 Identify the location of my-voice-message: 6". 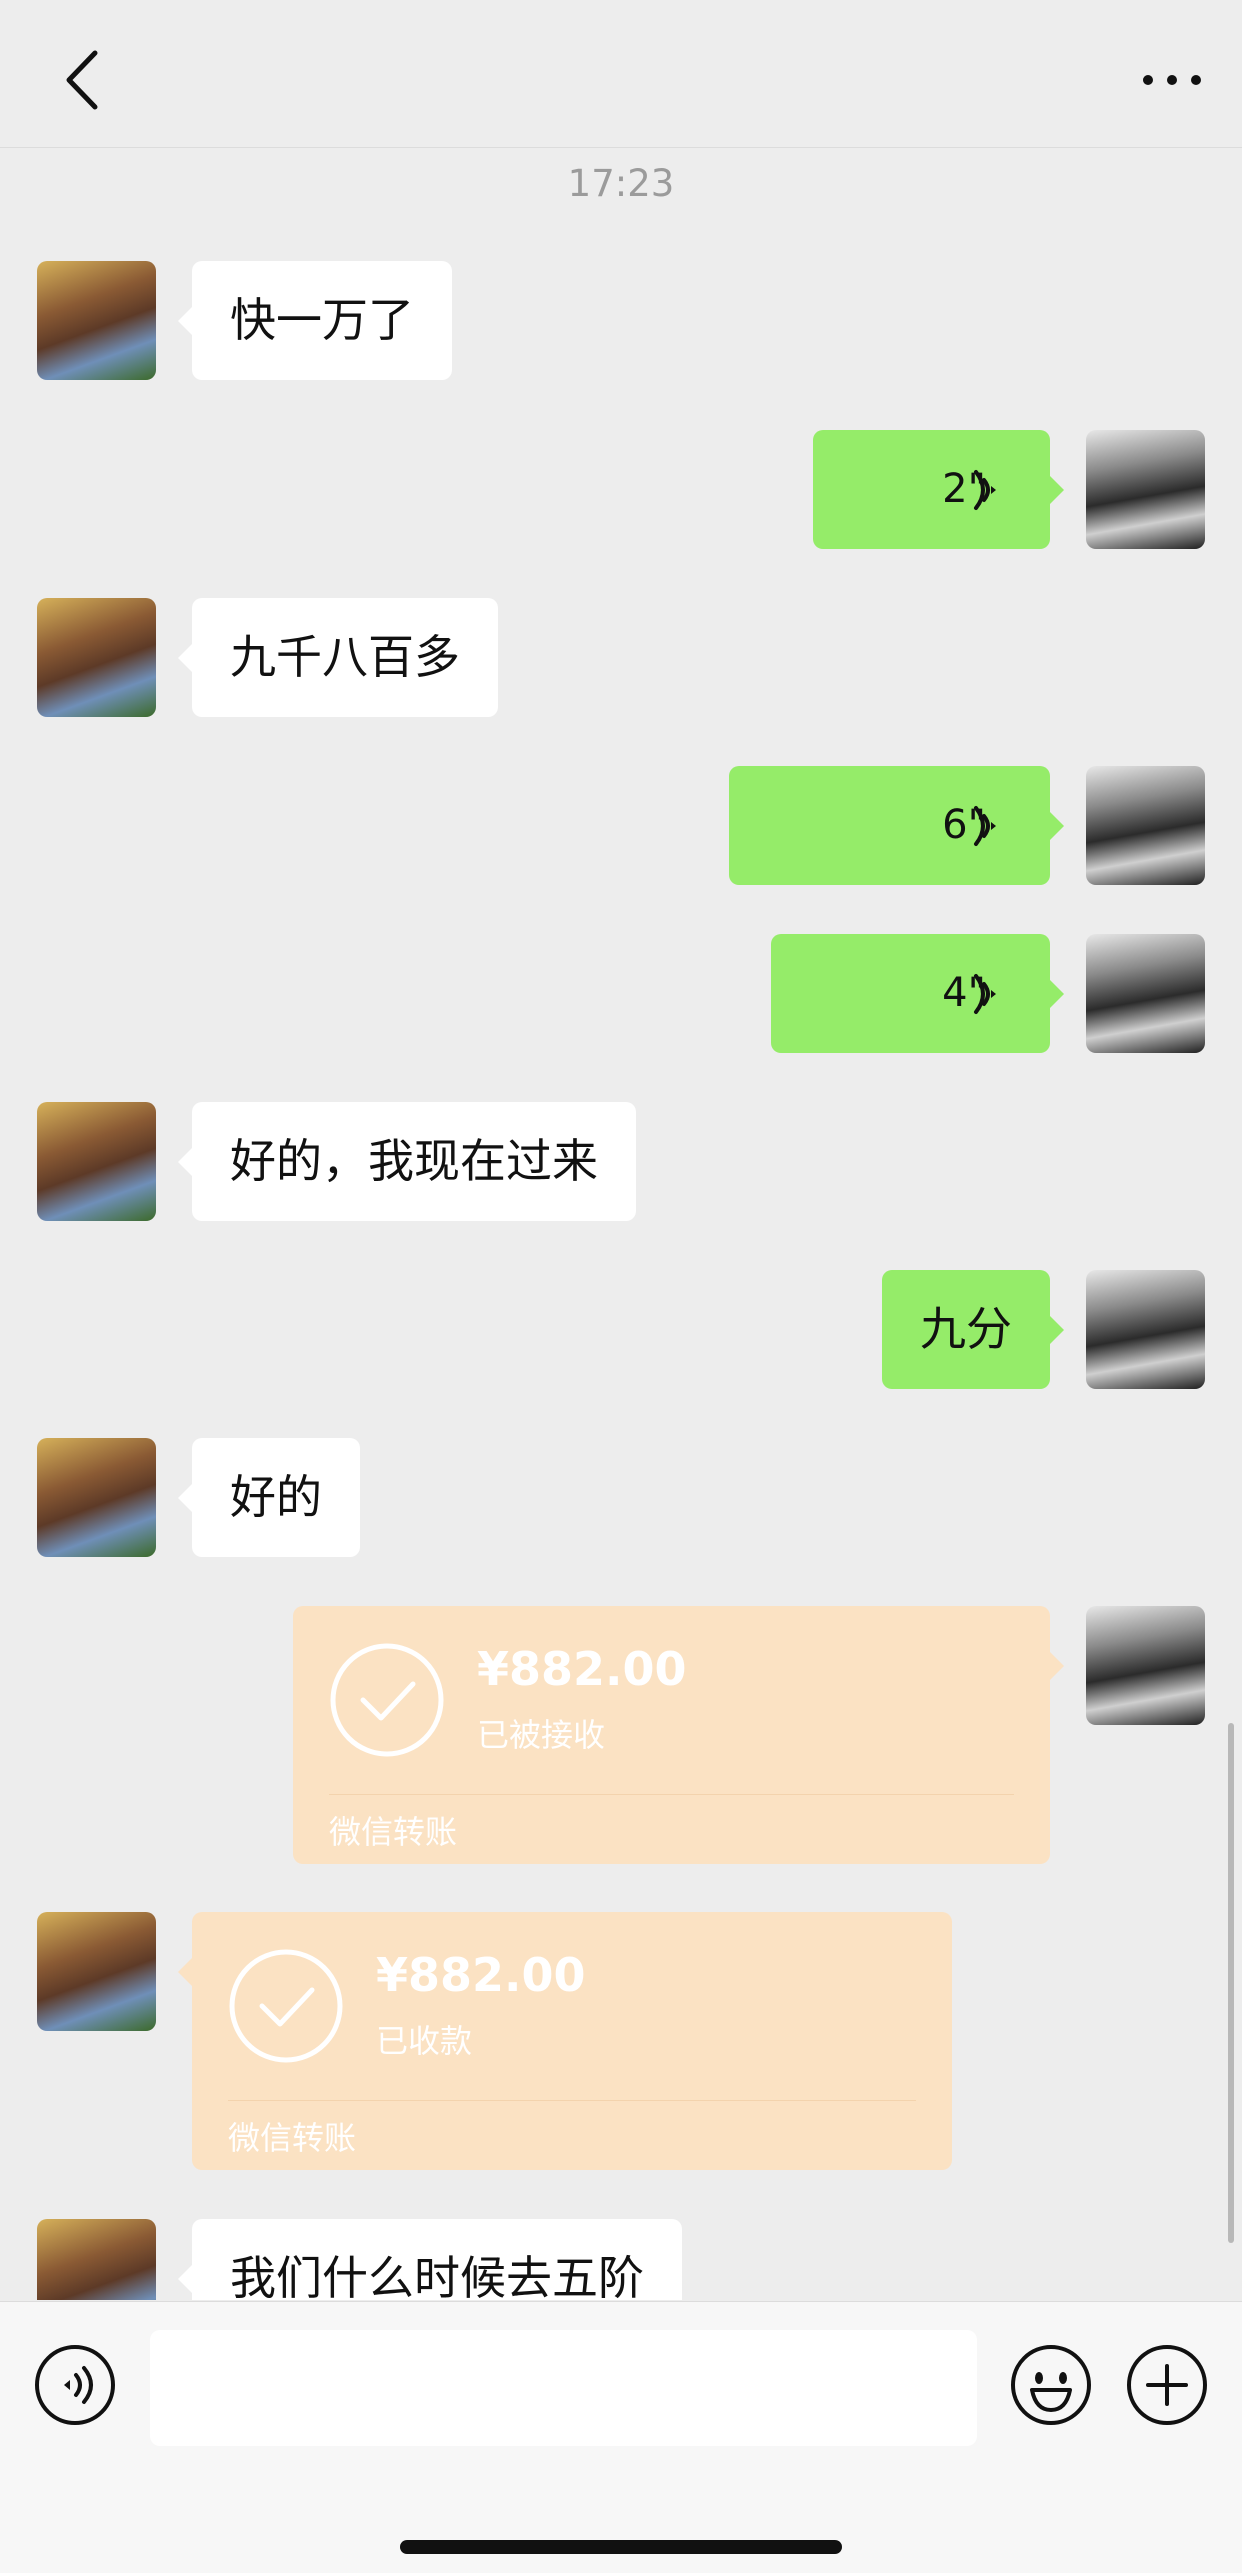
(896, 825).